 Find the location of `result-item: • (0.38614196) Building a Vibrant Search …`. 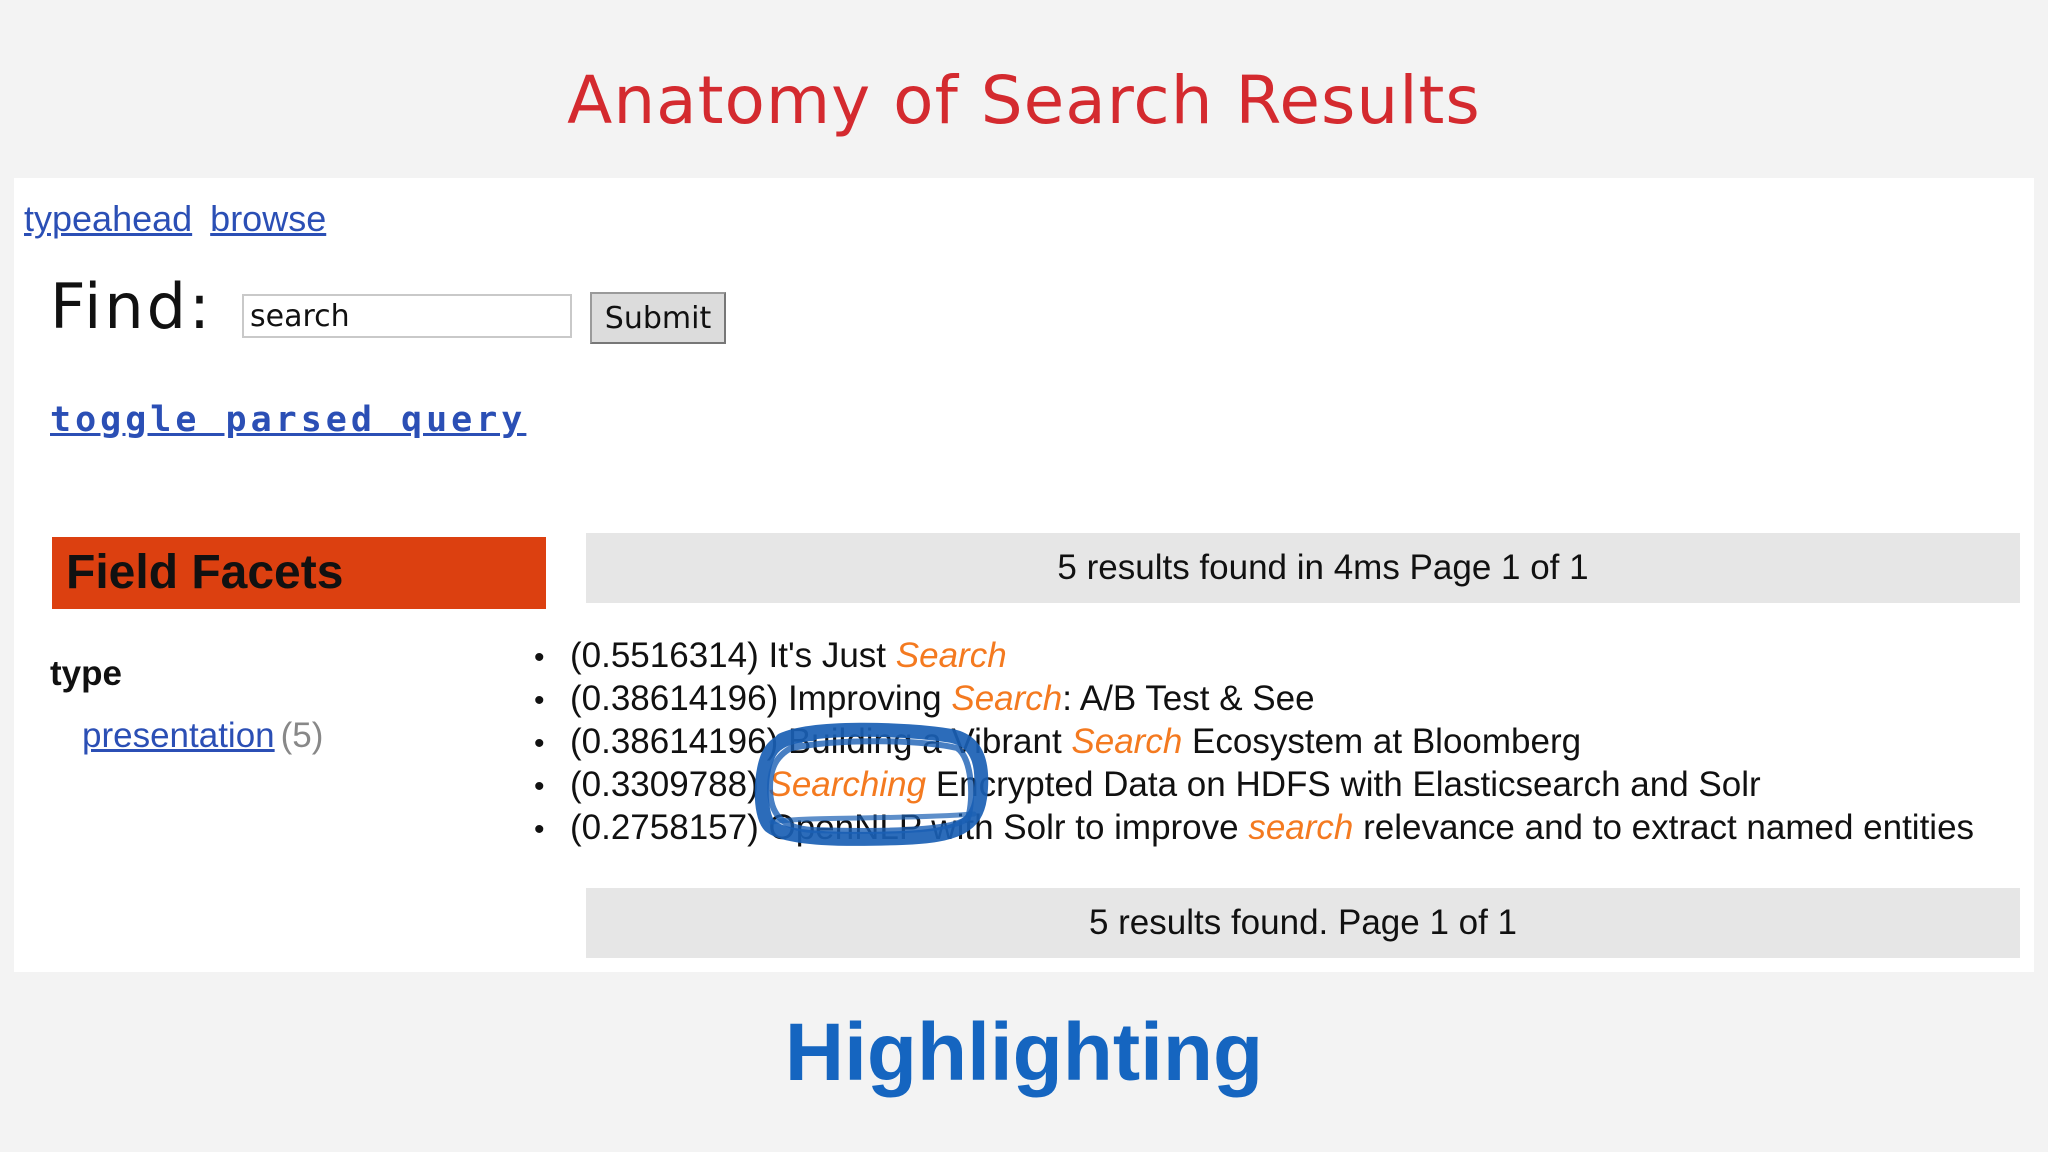

result-item: • (0.38614196) Building a Vibrant Search … is located at coordinates (1254, 741).